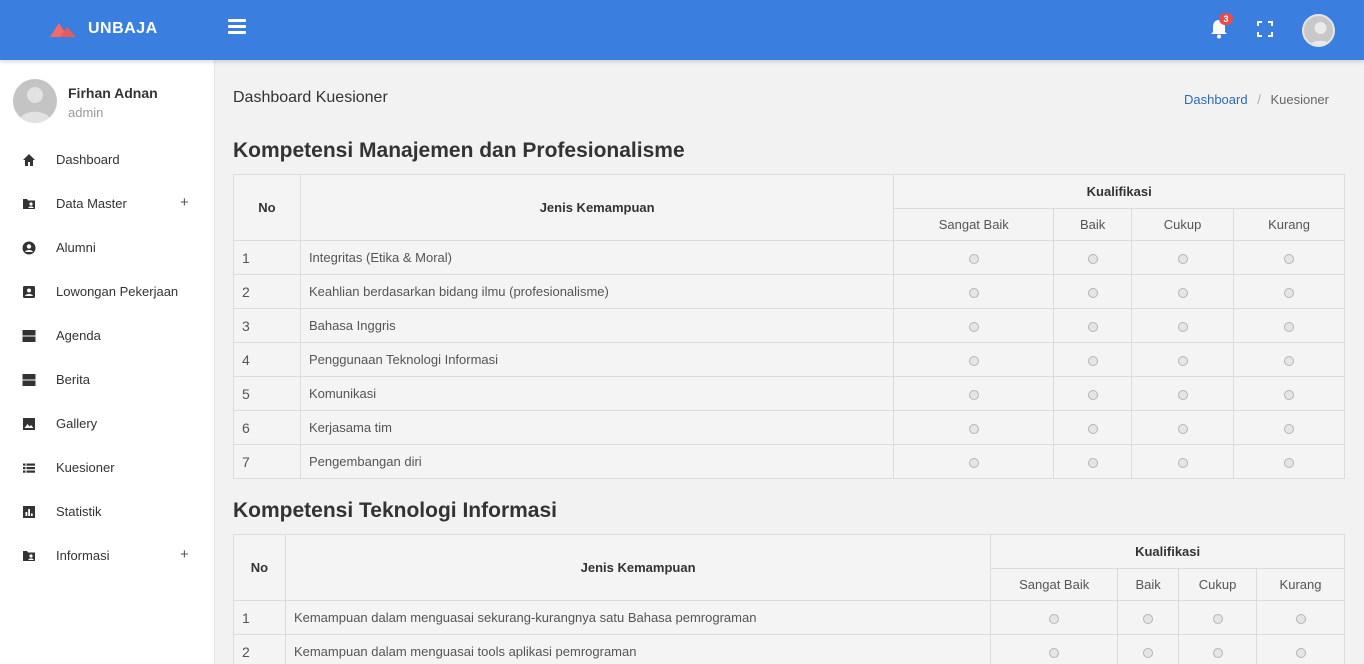  What do you see at coordinates (597, 393) in the screenshot?
I see `row-jenis-kemampuan: Komunikasi` at bounding box center [597, 393].